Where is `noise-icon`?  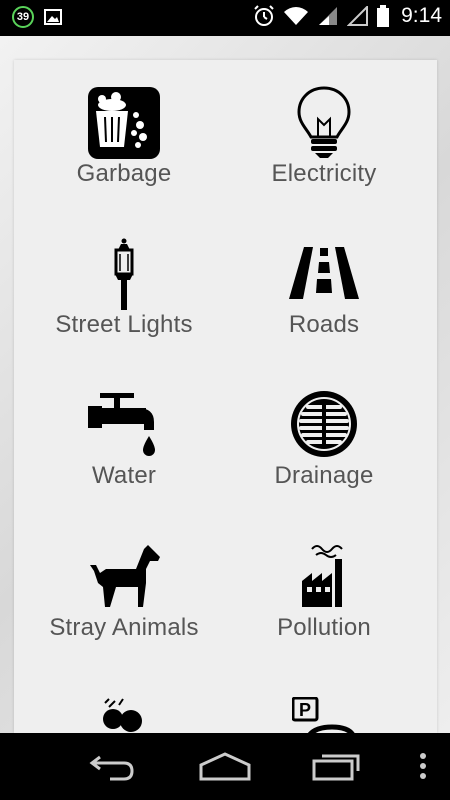
noise-icon is located at coordinates (122, 715).